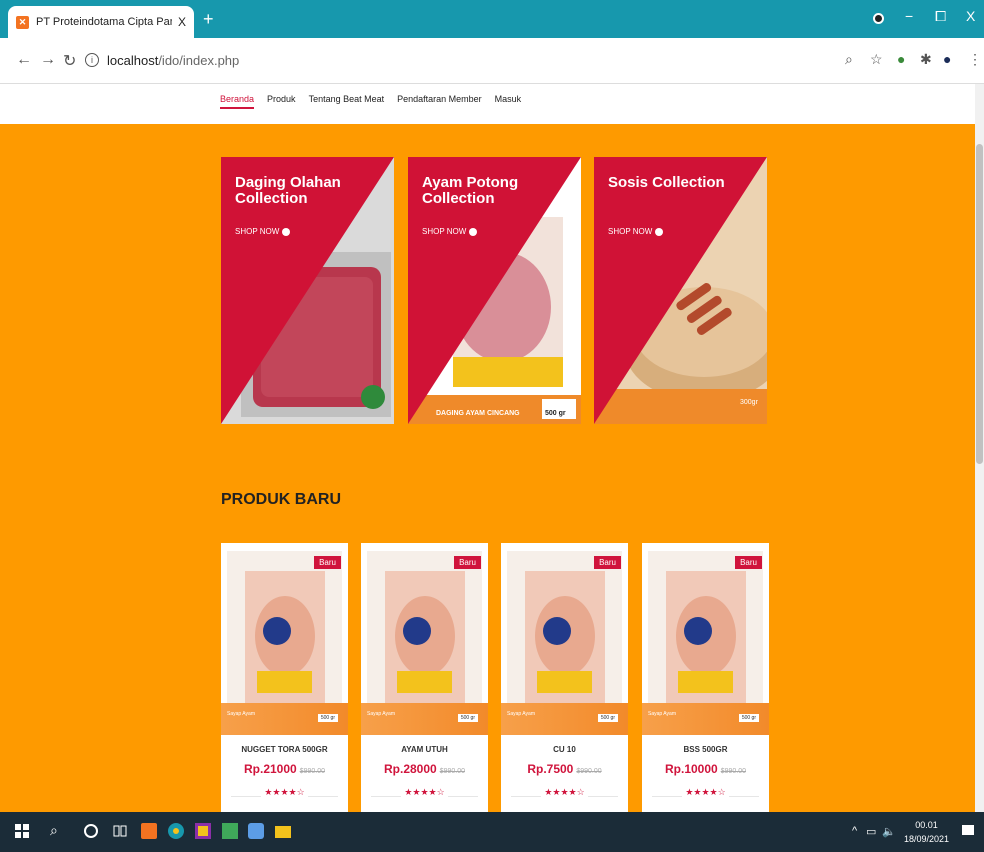 The width and height of the screenshot is (984, 852). Describe the element at coordinates (691, 769) in the screenshot. I see `price-current: Rp.10000` at that location.